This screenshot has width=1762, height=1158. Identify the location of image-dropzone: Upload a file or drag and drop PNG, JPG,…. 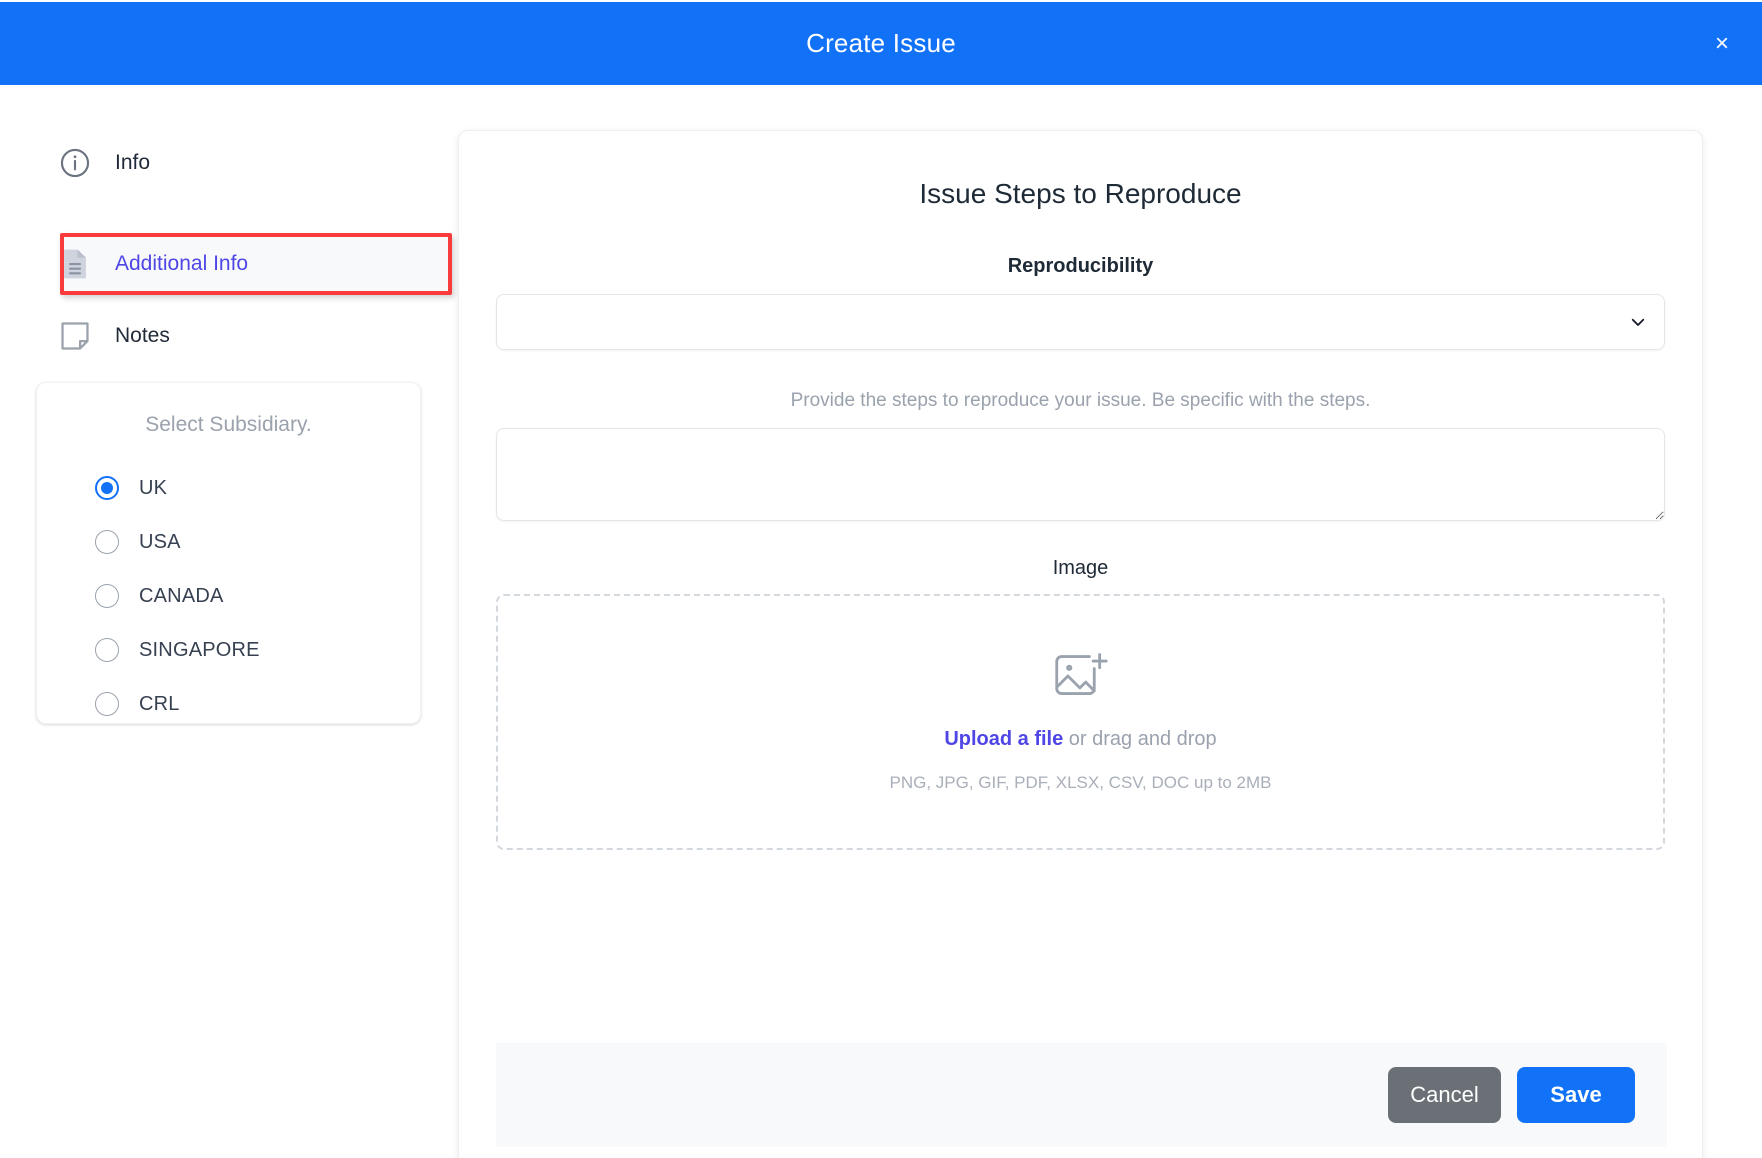
(1080, 722).